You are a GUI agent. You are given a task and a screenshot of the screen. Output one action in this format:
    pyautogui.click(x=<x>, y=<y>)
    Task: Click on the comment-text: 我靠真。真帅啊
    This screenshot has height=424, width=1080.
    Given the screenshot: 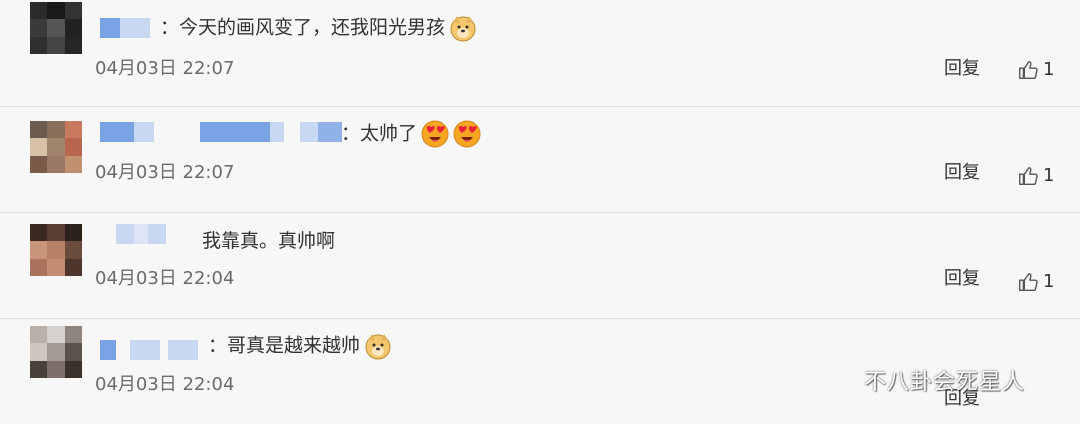 What is the action you would take?
    pyautogui.click(x=269, y=241)
    